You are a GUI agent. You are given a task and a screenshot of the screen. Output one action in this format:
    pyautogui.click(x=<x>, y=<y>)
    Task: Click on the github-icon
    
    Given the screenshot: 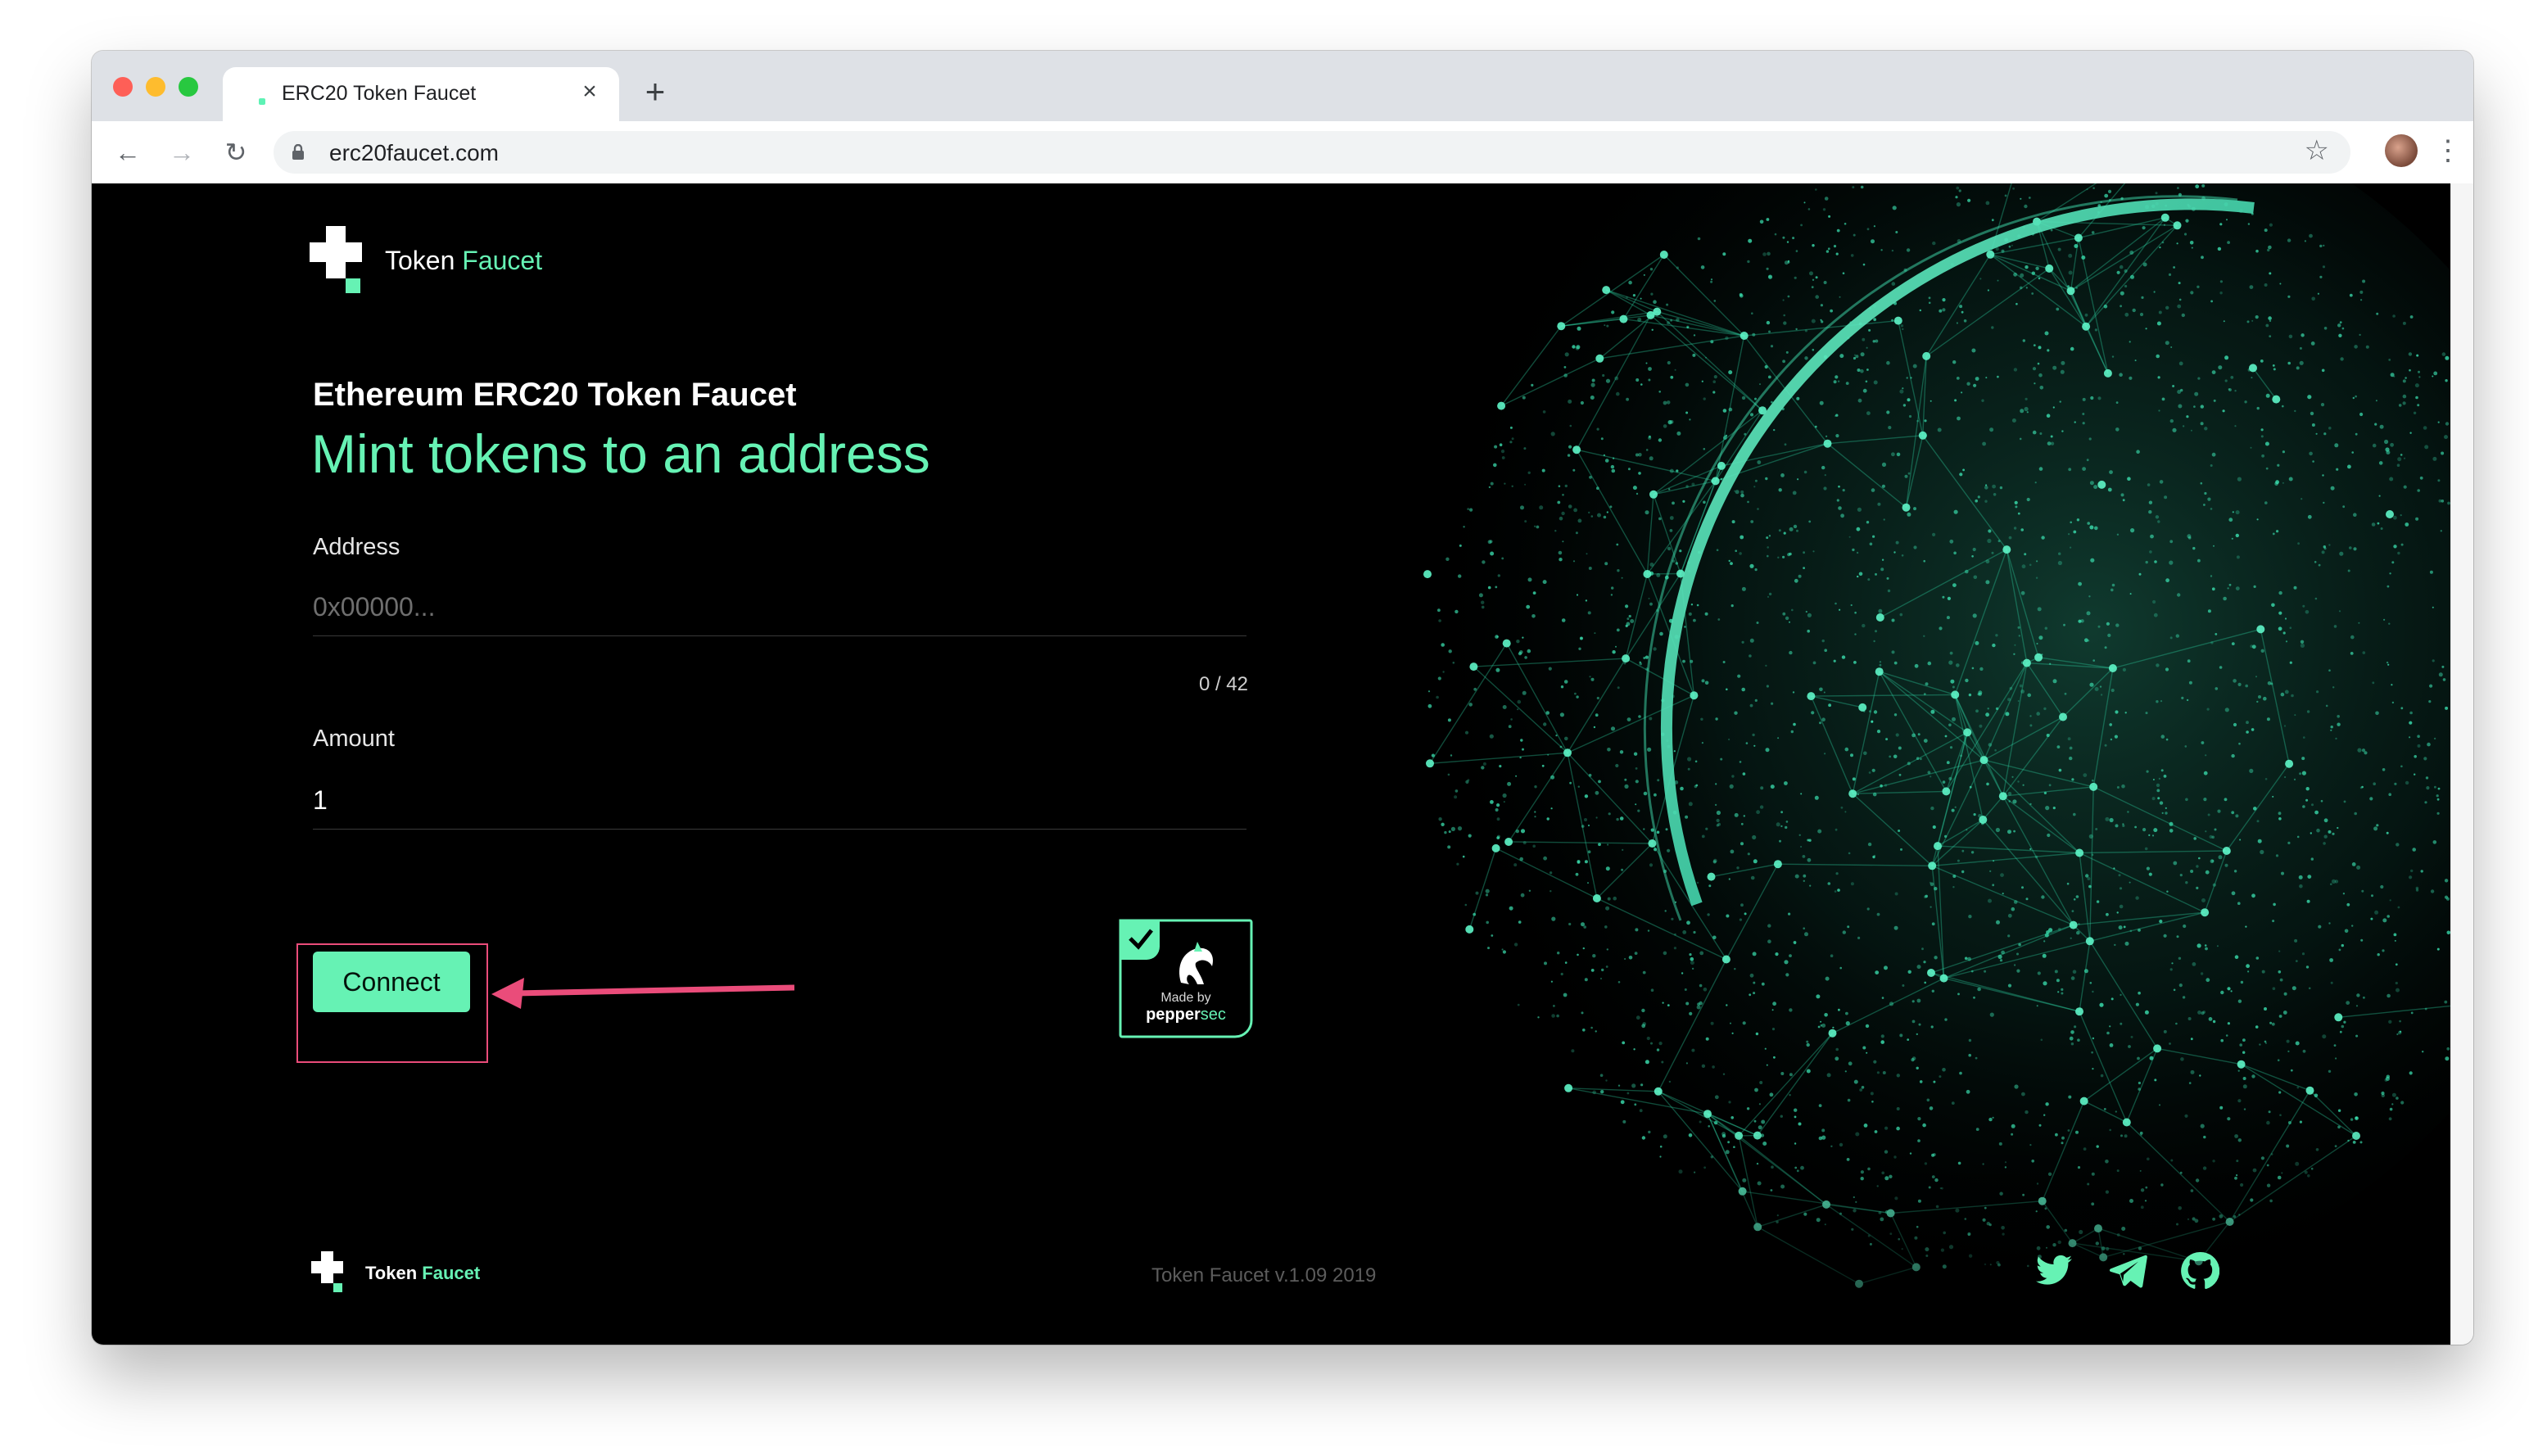 What is the action you would take?
    pyautogui.click(x=2199, y=1271)
    